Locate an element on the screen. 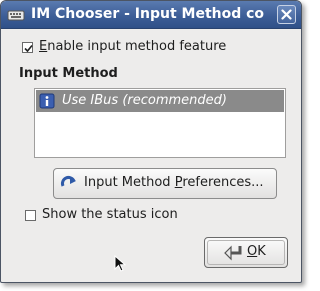  input-method-heading: Input Method is located at coordinates (68, 73).